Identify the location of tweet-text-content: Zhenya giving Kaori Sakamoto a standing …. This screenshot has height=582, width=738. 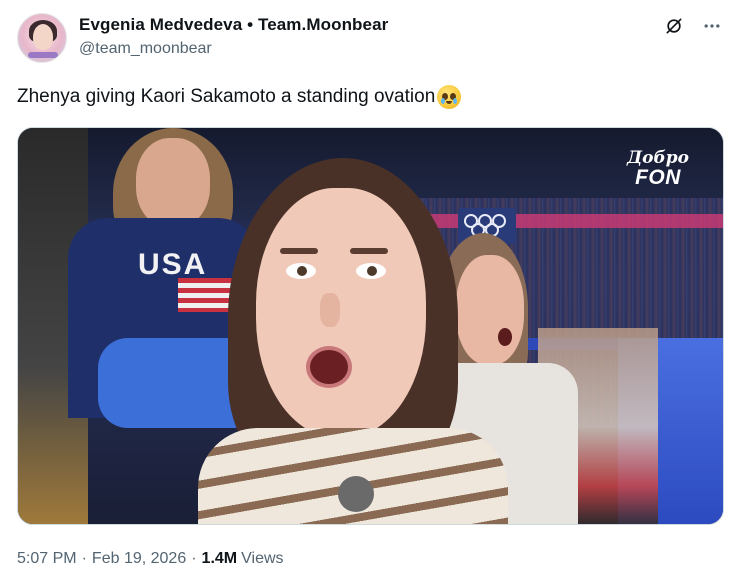
(226, 96).